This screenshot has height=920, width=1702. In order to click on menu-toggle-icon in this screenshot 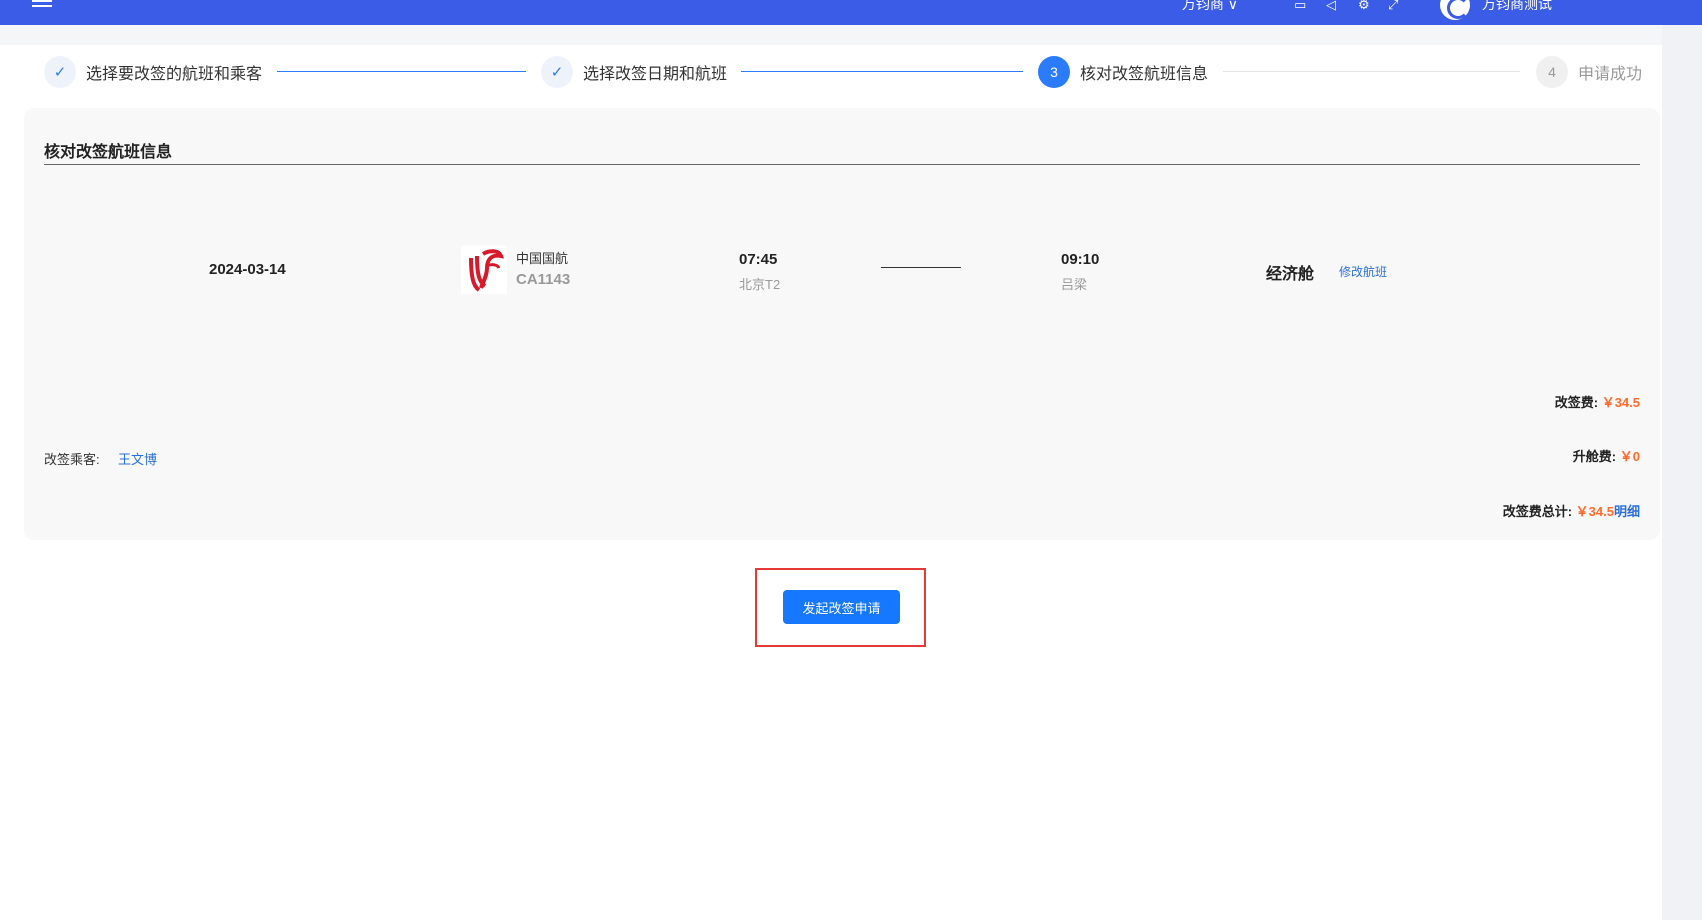, I will do `click(42, 5)`.